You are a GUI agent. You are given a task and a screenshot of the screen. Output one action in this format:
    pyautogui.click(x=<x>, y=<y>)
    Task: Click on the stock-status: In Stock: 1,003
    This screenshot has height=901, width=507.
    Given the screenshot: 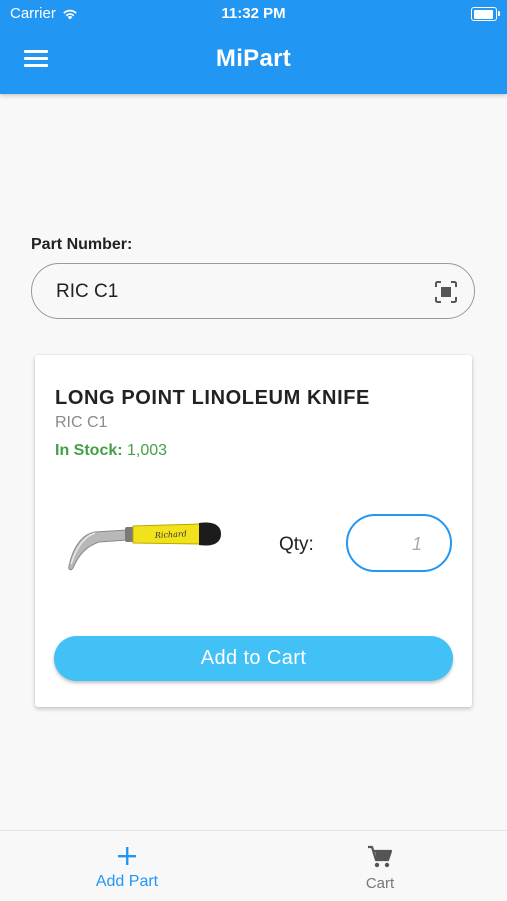 What is the action you would take?
    pyautogui.click(x=111, y=451)
    